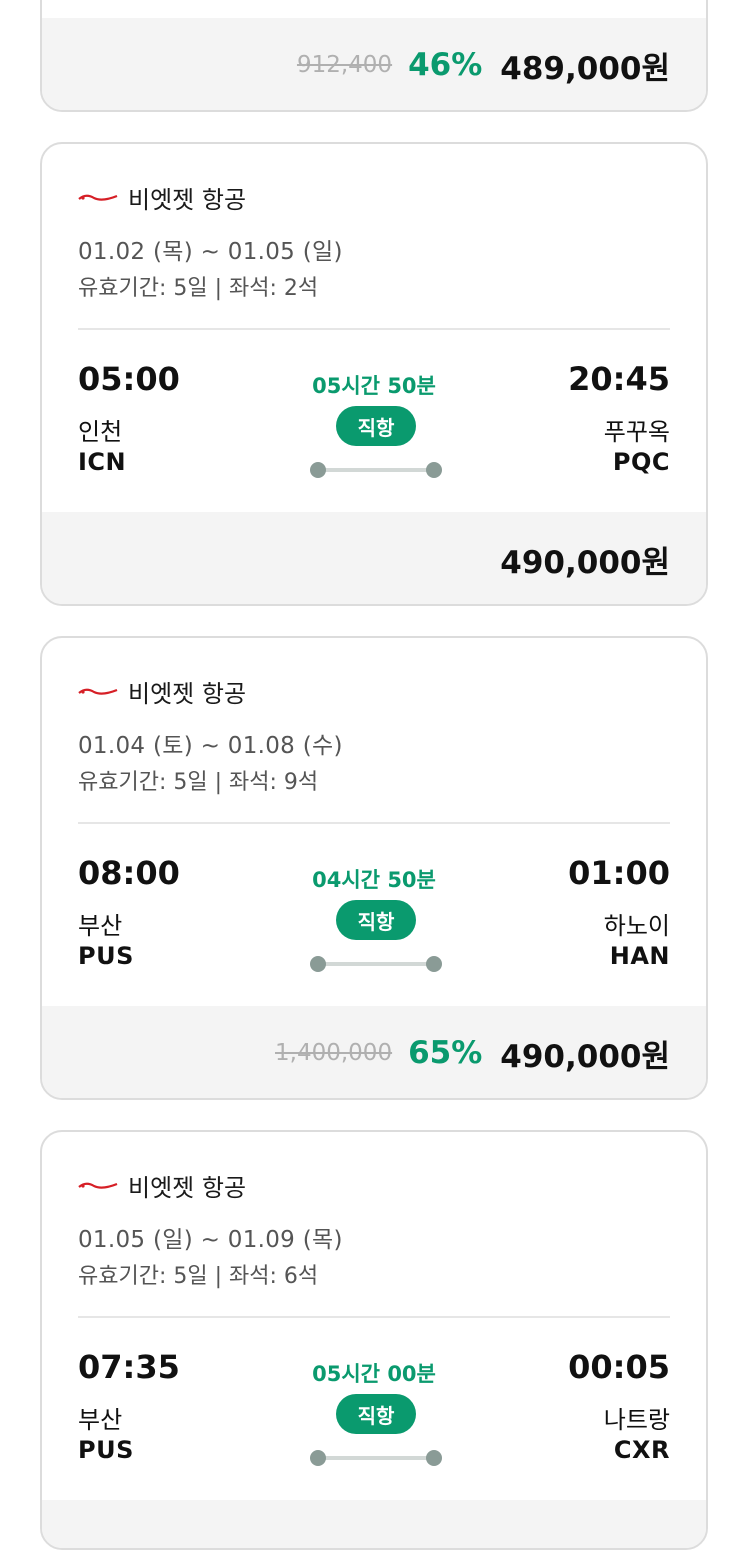 Image resolution: width=750 pixels, height=1550 pixels. What do you see at coordinates (641, 1450) in the screenshot?
I see `arrival-code: CXR` at bounding box center [641, 1450].